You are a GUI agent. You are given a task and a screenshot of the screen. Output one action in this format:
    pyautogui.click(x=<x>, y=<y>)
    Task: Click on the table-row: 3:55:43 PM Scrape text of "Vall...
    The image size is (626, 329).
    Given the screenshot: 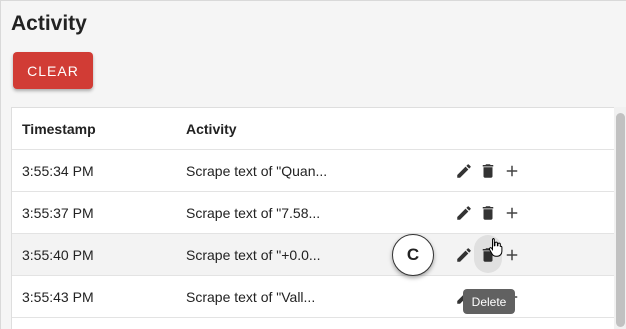 What is the action you would take?
    pyautogui.click(x=314, y=297)
    